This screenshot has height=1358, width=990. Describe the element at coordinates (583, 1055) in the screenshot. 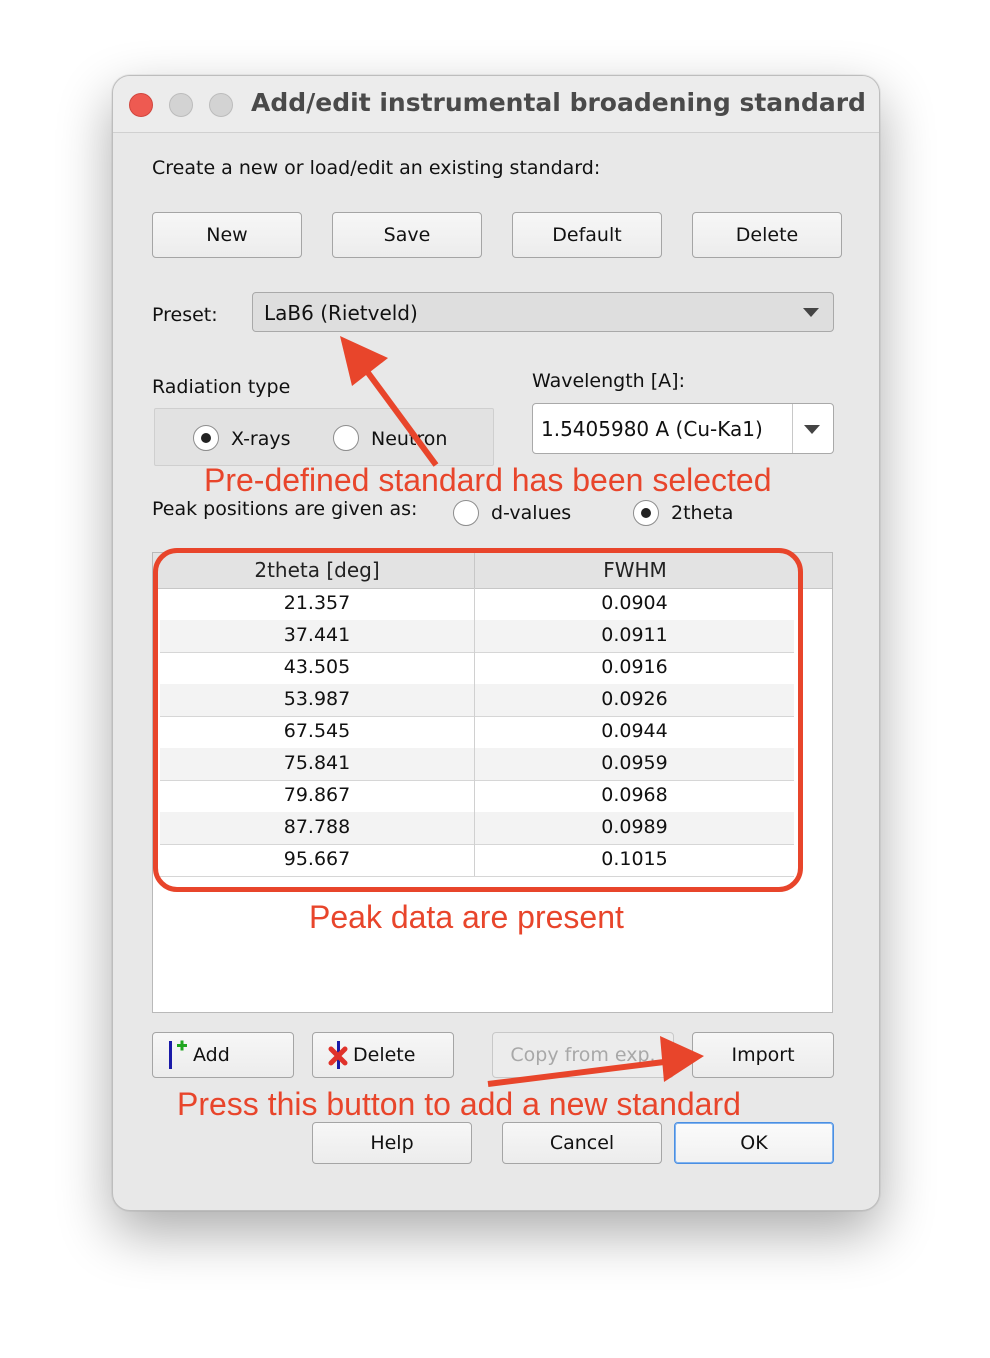

I see `copy-from-exp-button: Copy from exp.` at that location.